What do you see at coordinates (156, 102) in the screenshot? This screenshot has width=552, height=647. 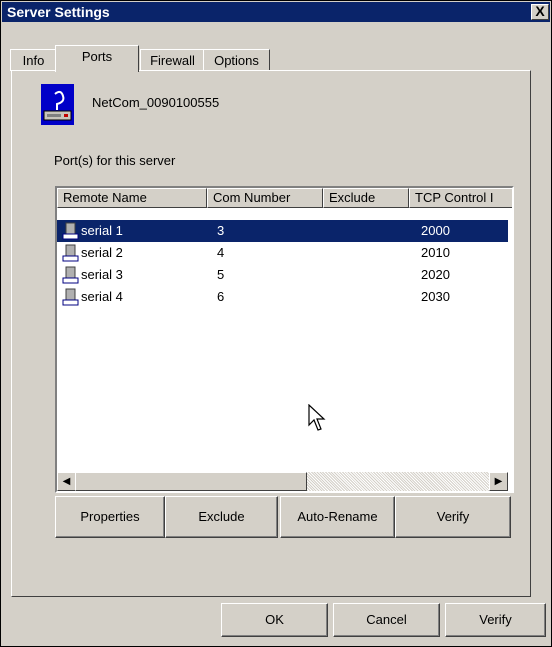 I see `server-name: NetCom_0090100555` at bounding box center [156, 102].